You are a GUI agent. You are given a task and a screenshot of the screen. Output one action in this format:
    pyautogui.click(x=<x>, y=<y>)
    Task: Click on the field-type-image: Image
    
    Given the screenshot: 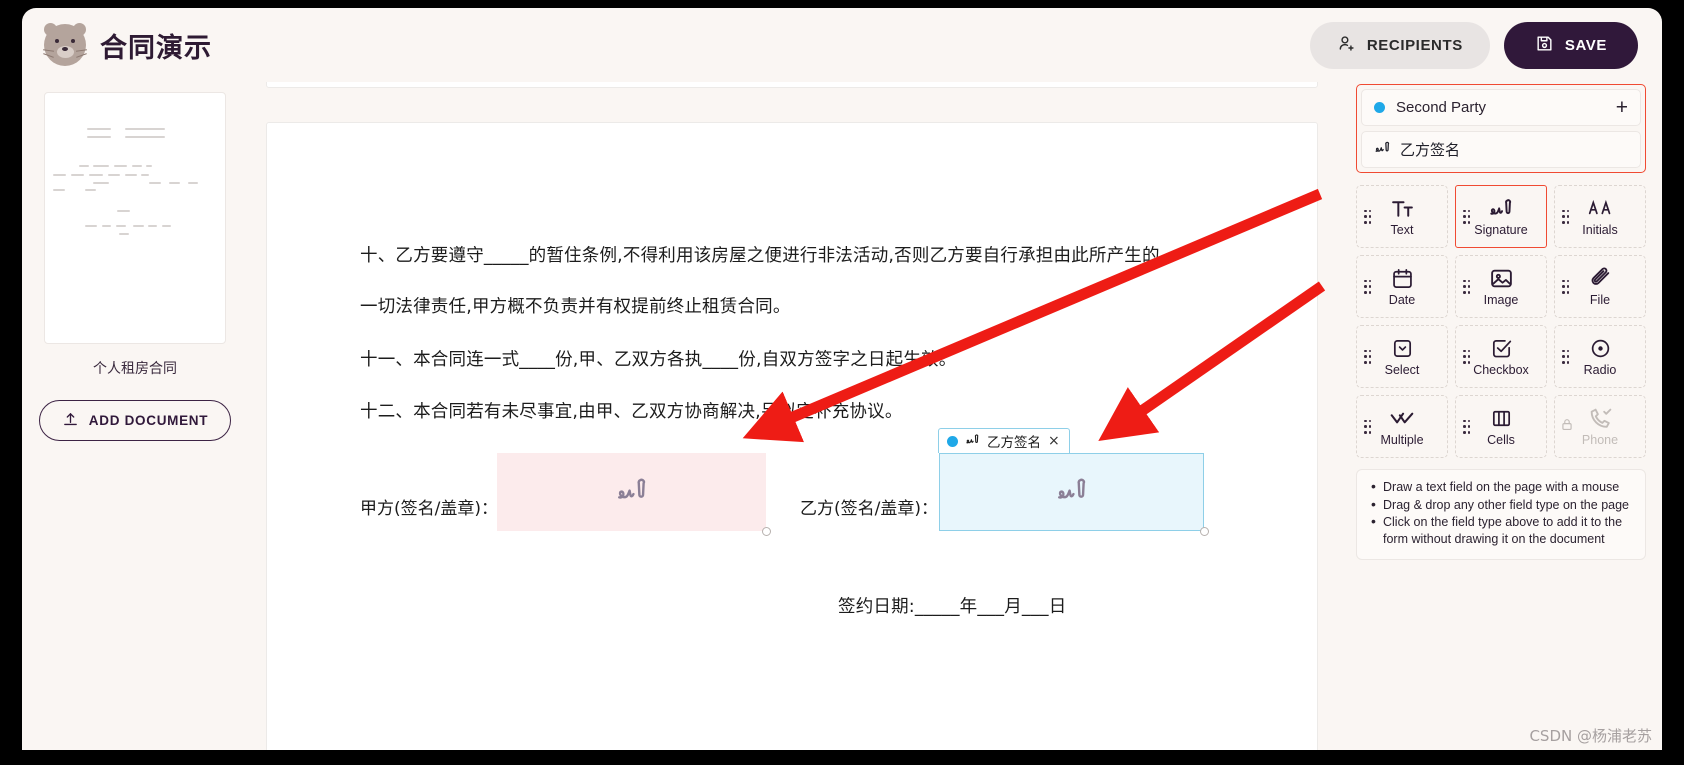 What is the action you would take?
    pyautogui.click(x=1501, y=286)
    